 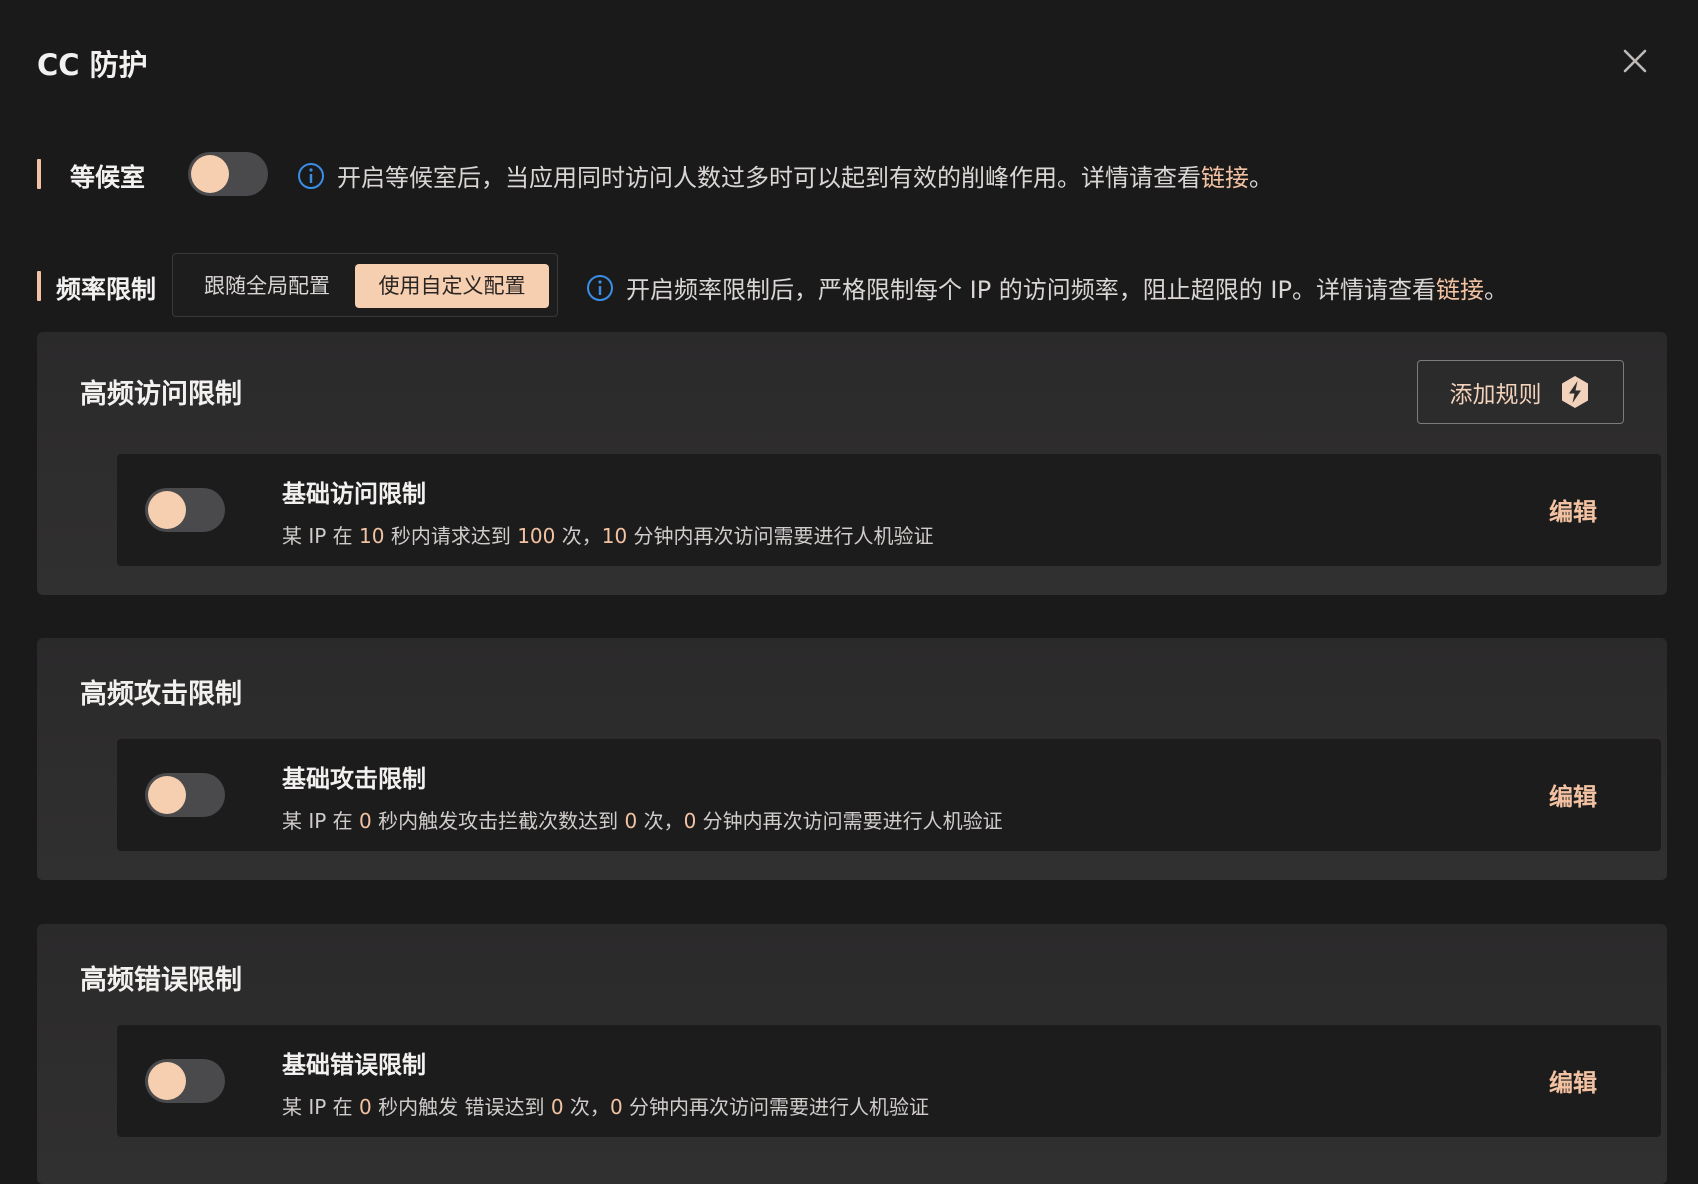 I want to click on close-icon, so click(x=1635, y=61).